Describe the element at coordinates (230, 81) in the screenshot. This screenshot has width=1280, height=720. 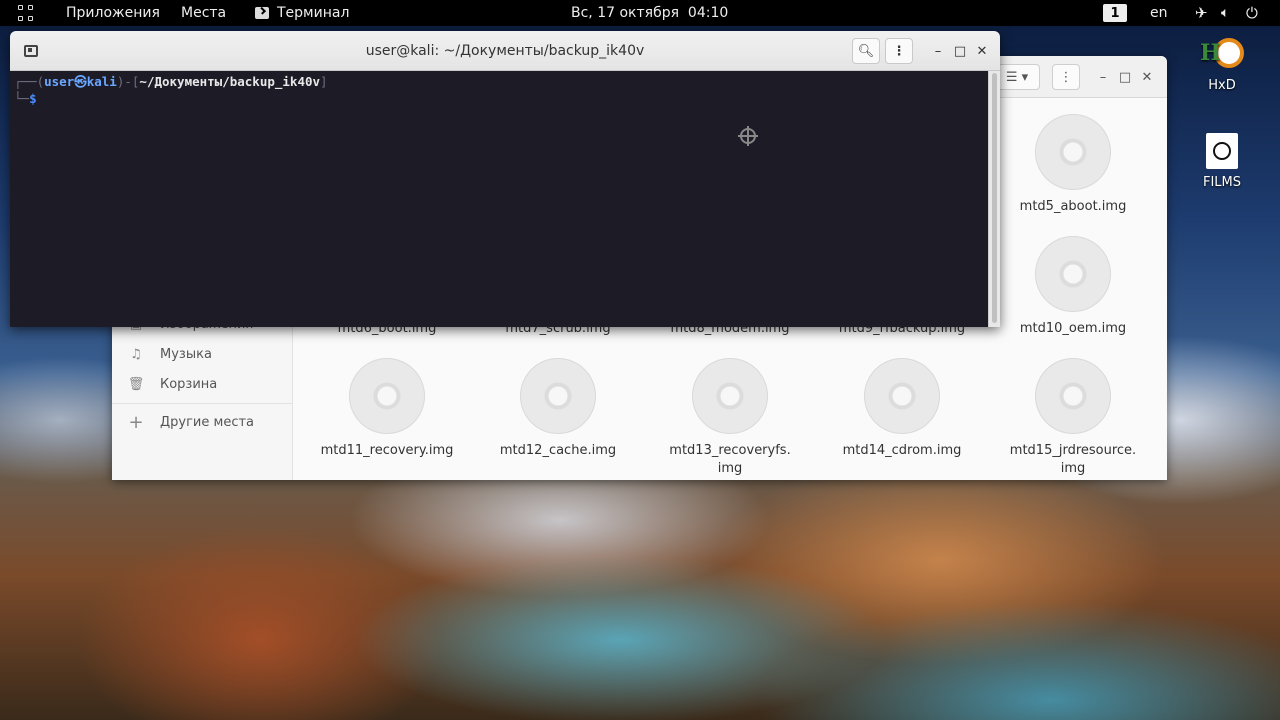
I see `prompt-path: ~/Документы/backup_ik40v` at that location.